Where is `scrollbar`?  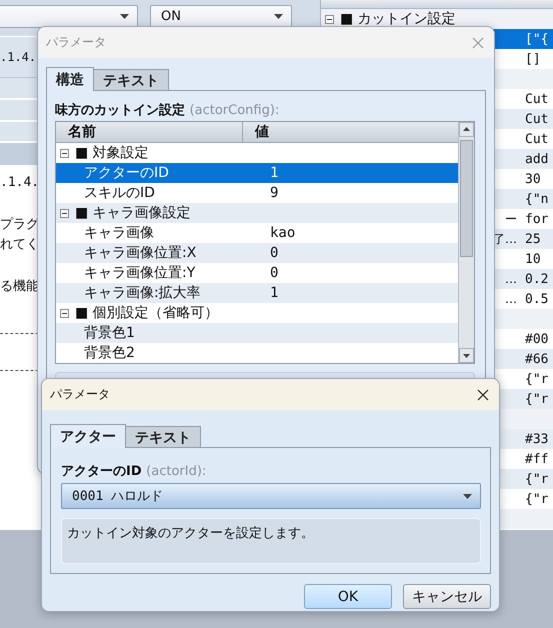 scrollbar is located at coordinates (466, 242).